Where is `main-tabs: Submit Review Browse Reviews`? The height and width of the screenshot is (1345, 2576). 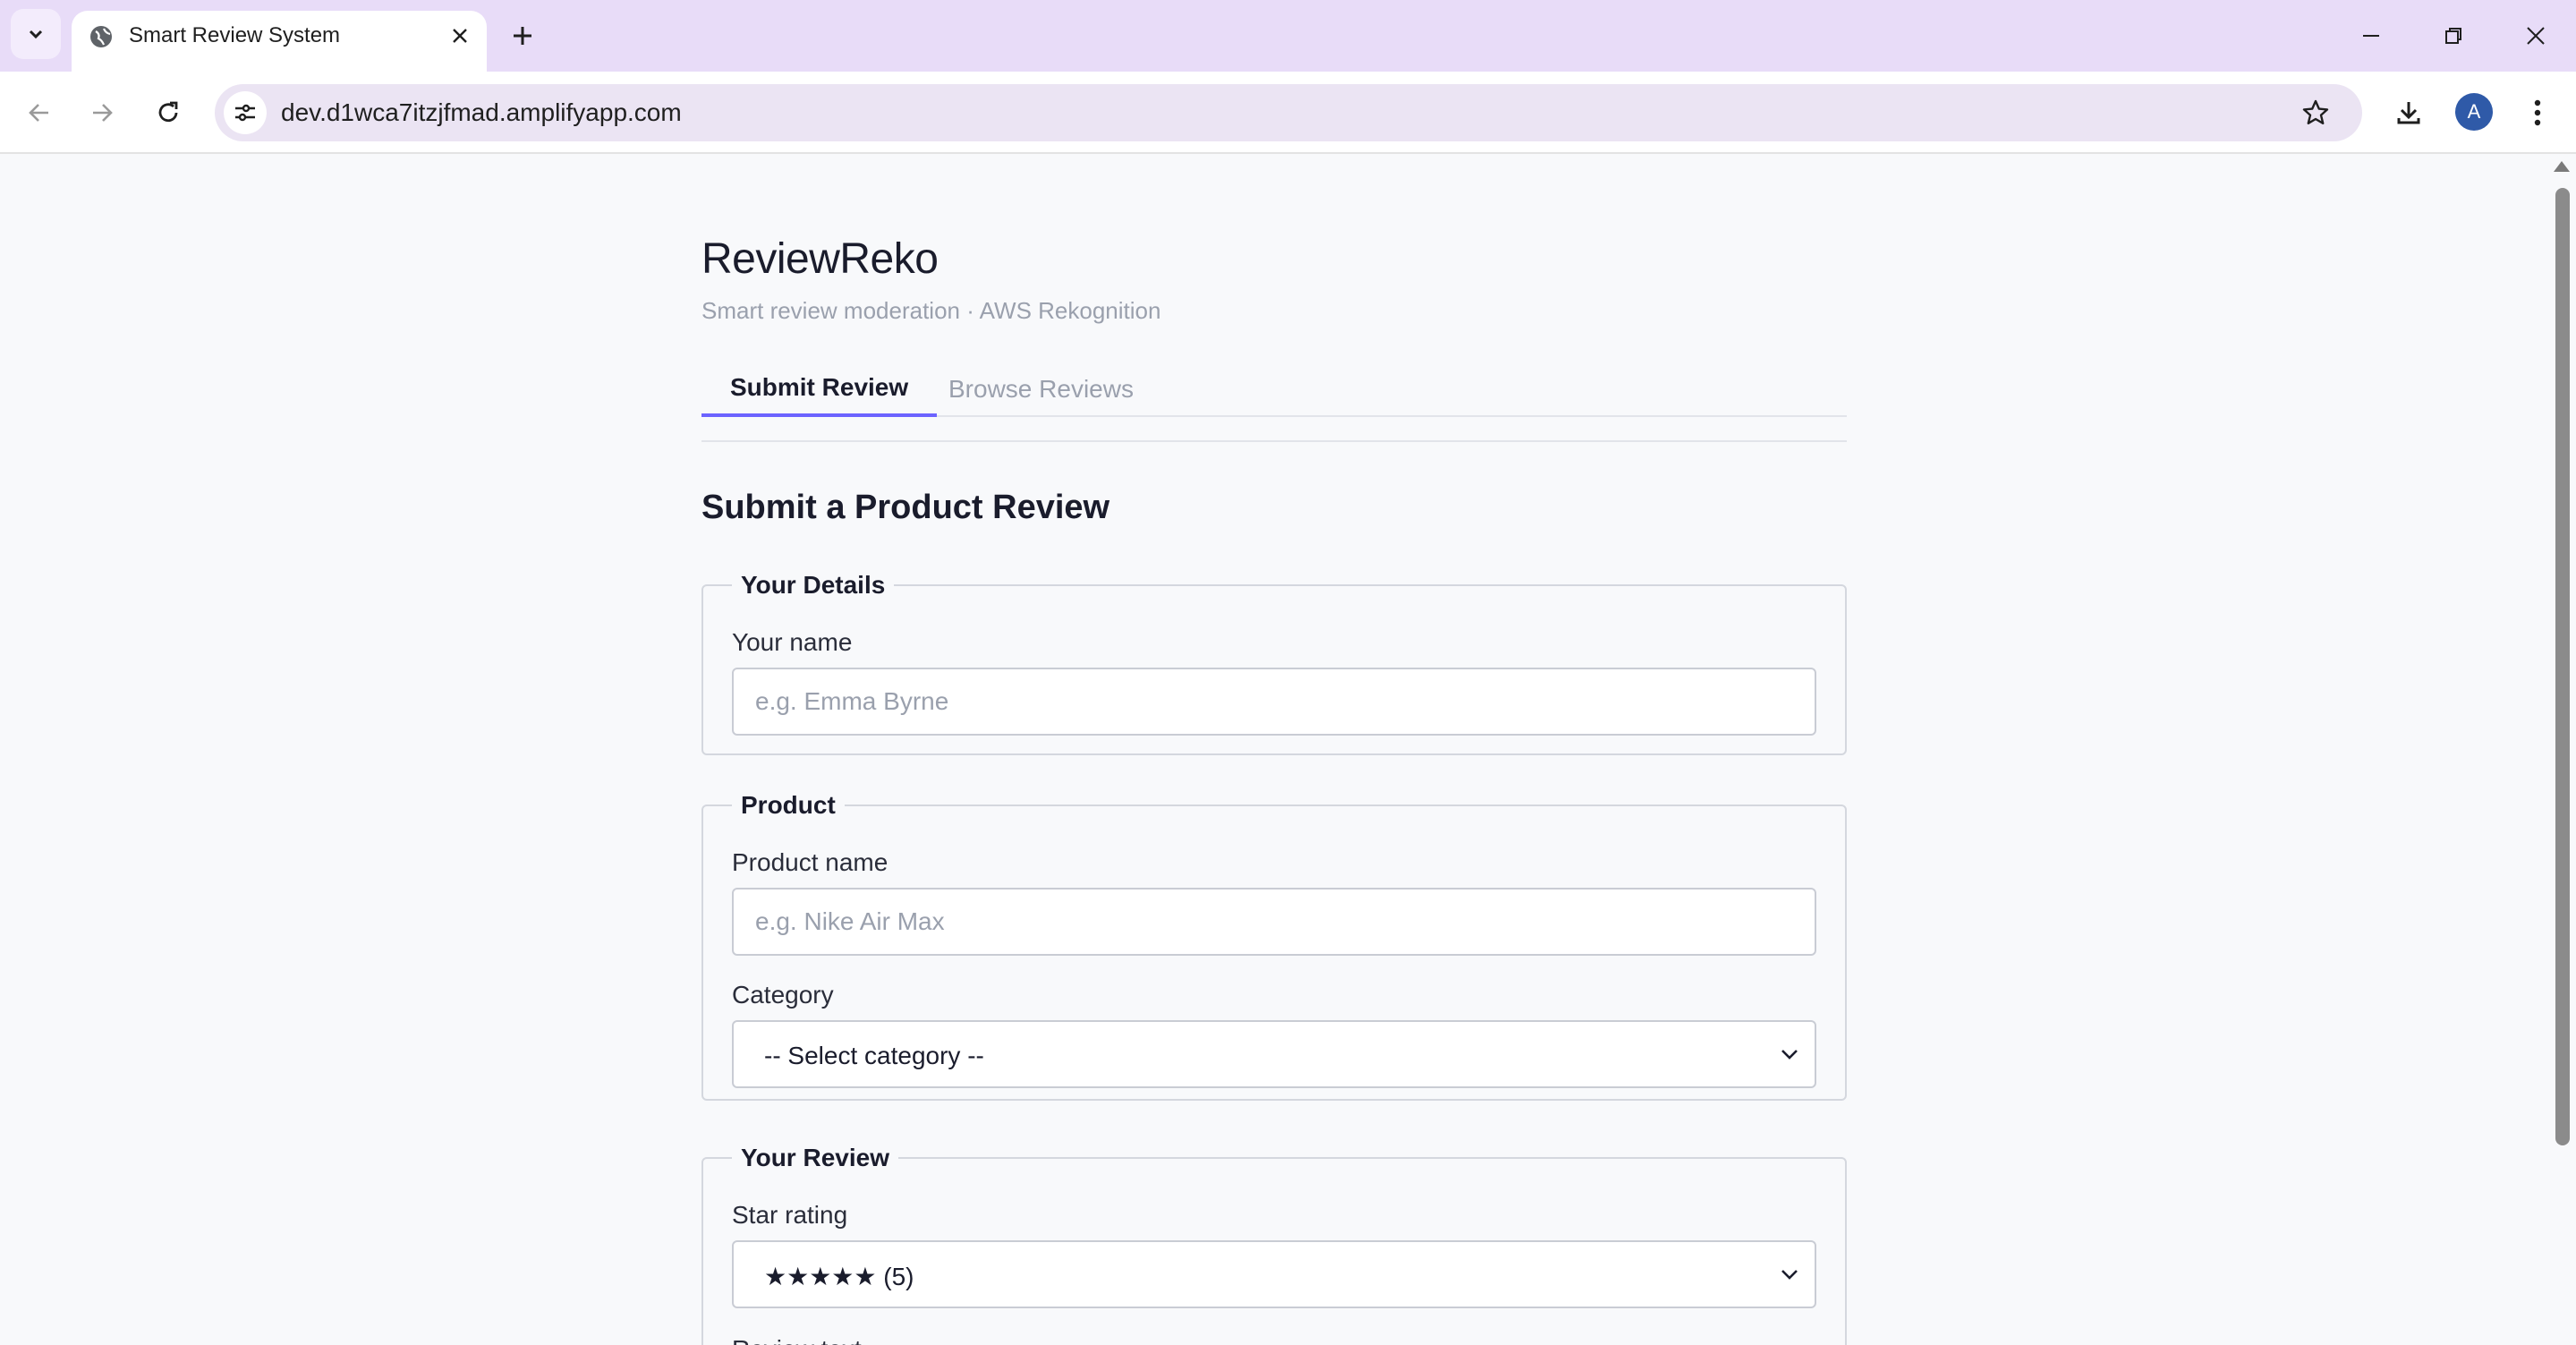
main-tabs: Submit Review Browse Reviews is located at coordinates (1274, 389).